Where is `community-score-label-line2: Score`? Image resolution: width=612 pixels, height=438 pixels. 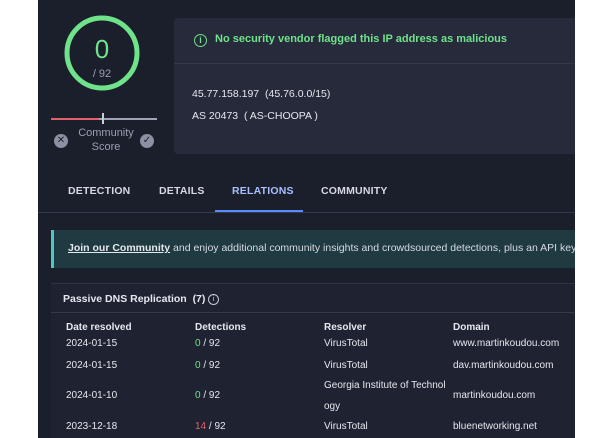 community-score-label-line2: Score is located at coordinates (106, 147).